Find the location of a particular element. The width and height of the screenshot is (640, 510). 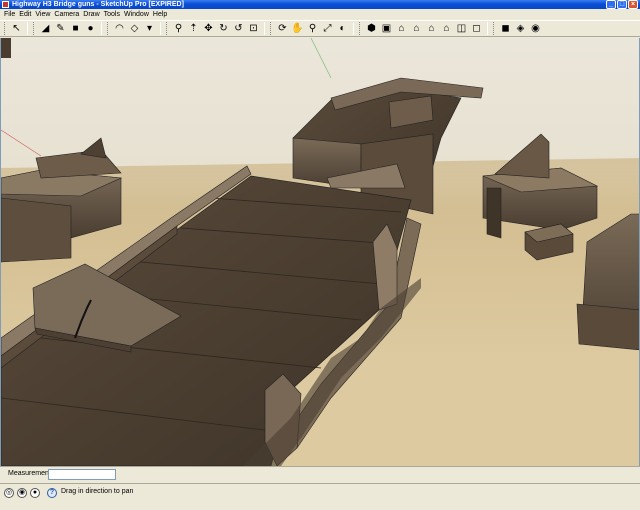

rectangle-icon: ■ is located at coordinates (75, 28).